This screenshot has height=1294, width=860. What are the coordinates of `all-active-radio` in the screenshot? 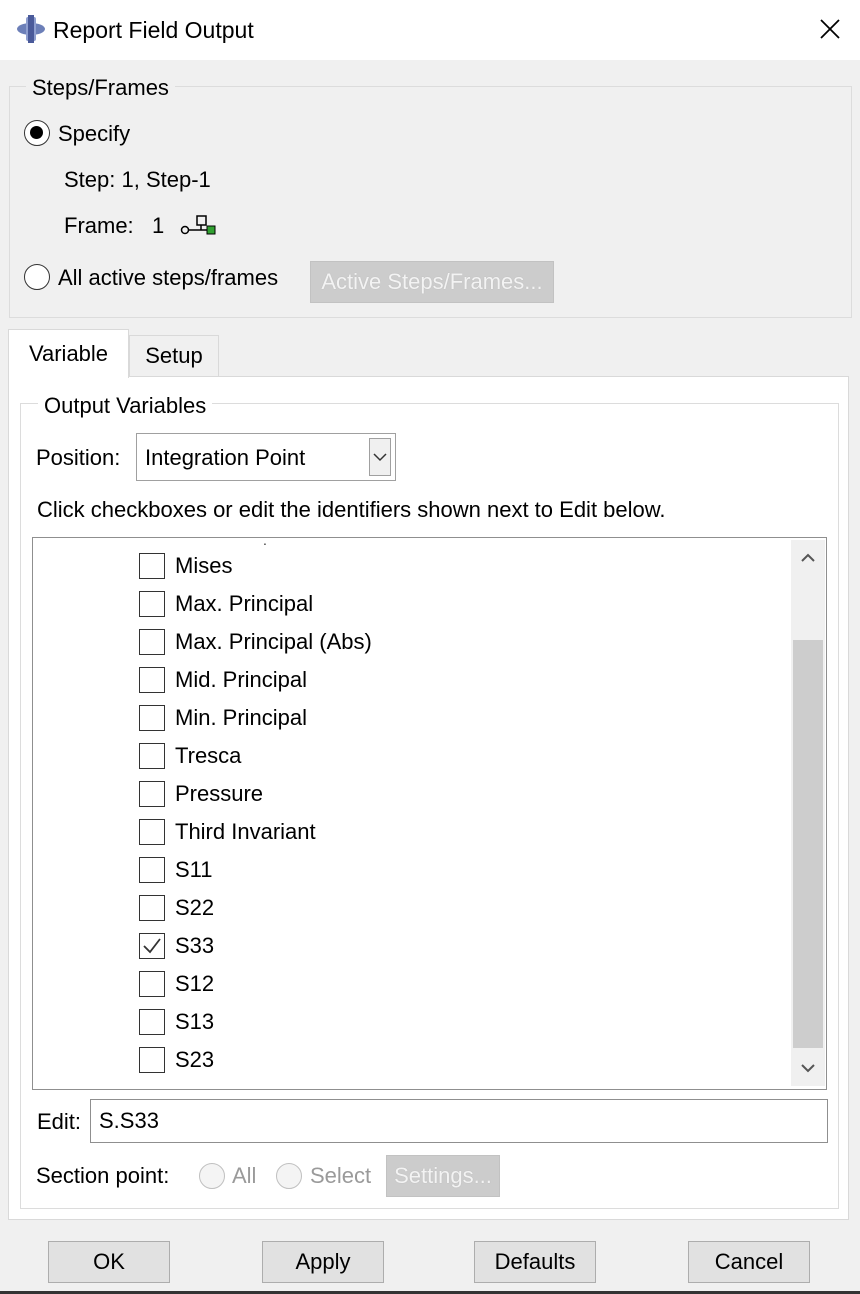 It's located at (37, 277).